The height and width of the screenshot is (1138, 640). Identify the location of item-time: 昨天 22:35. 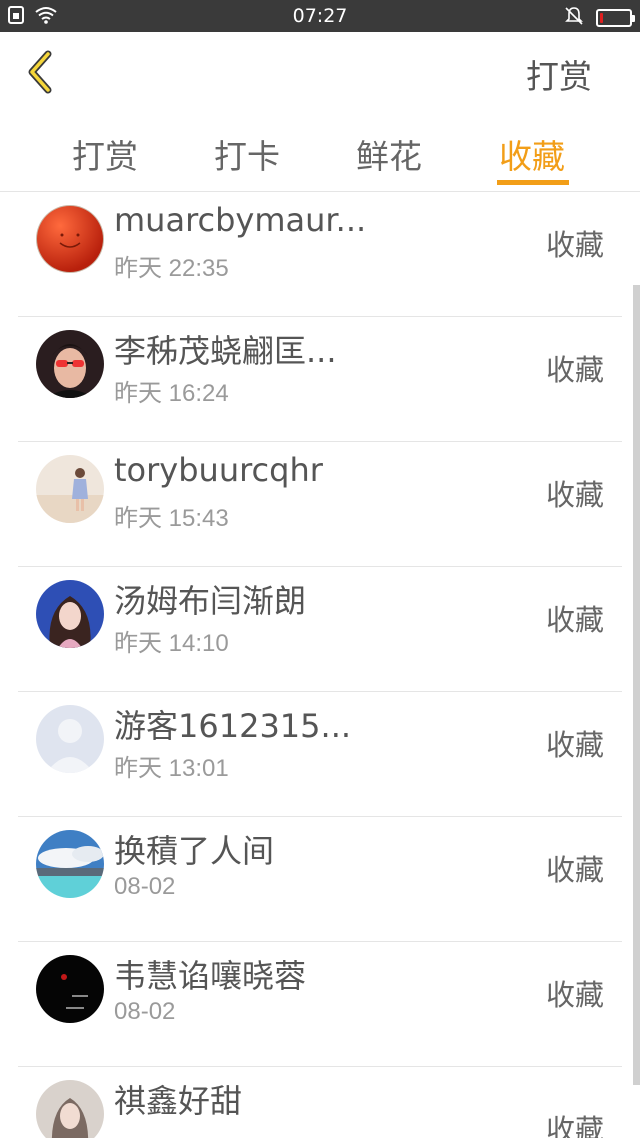
(171, 268).